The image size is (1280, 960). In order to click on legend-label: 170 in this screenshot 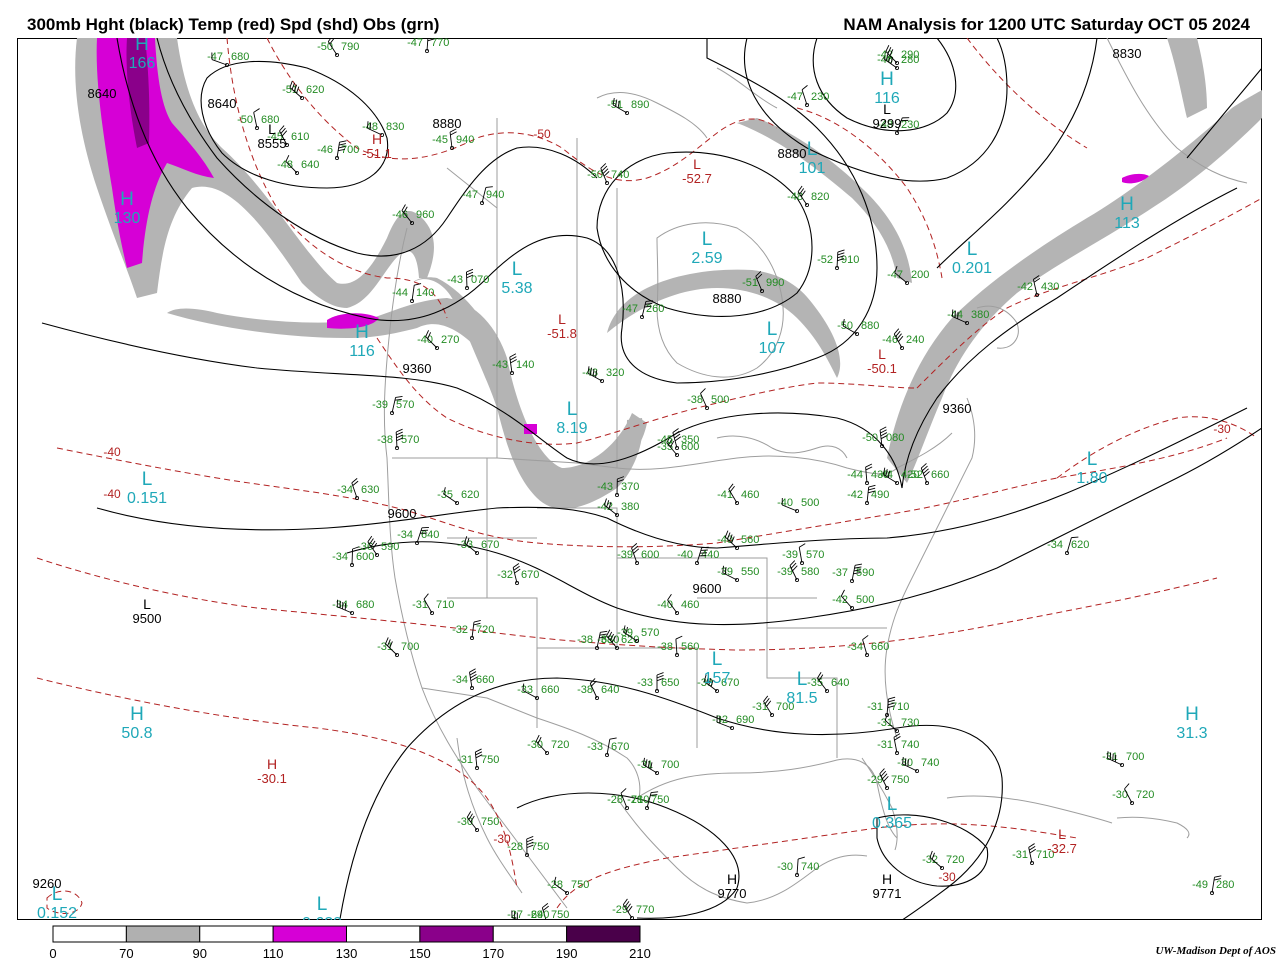, I will do `click(493, 953)`.